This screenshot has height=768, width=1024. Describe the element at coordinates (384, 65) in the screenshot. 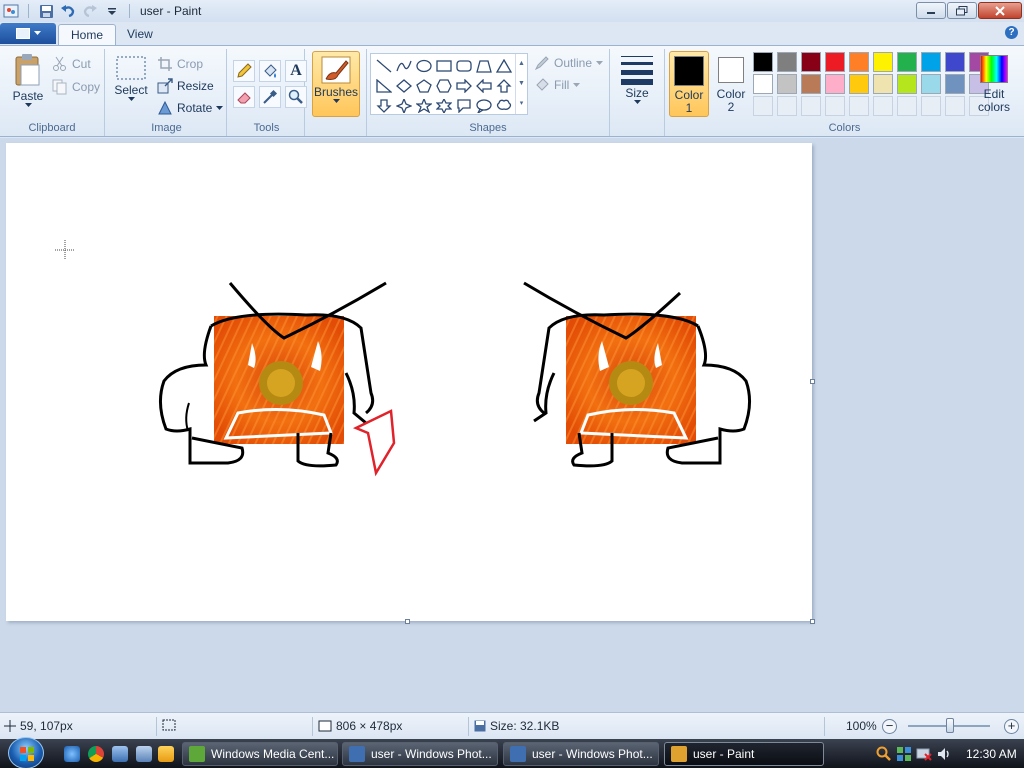

I see `line-shape-icon` at that location.